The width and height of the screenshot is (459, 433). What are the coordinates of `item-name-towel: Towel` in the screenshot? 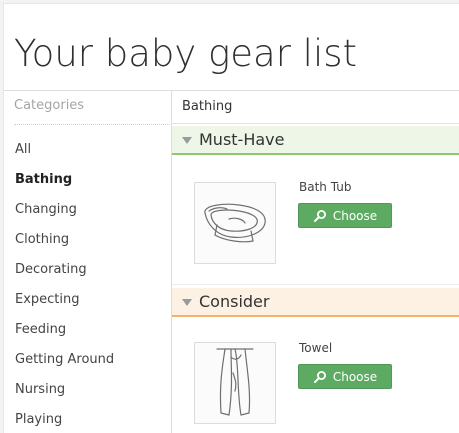 It's located at (316, 348).